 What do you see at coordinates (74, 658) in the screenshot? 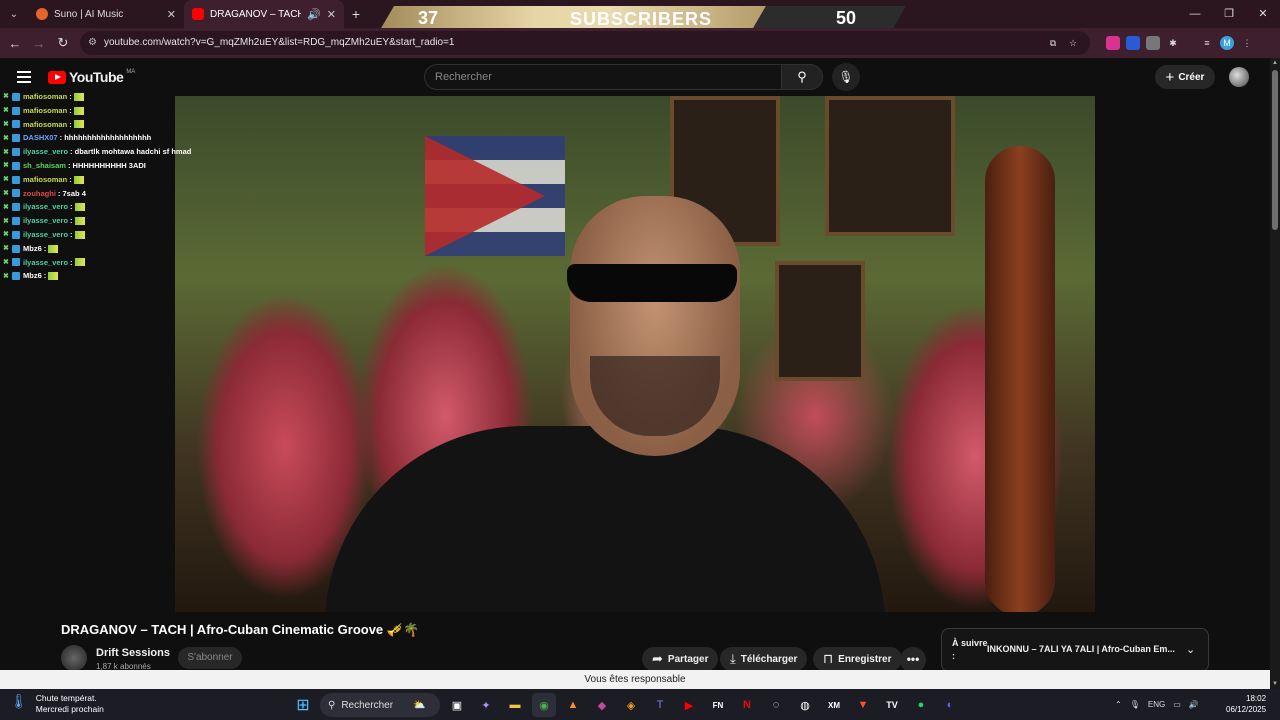
I see `channel-avatar` at bounding box center [74, 658].